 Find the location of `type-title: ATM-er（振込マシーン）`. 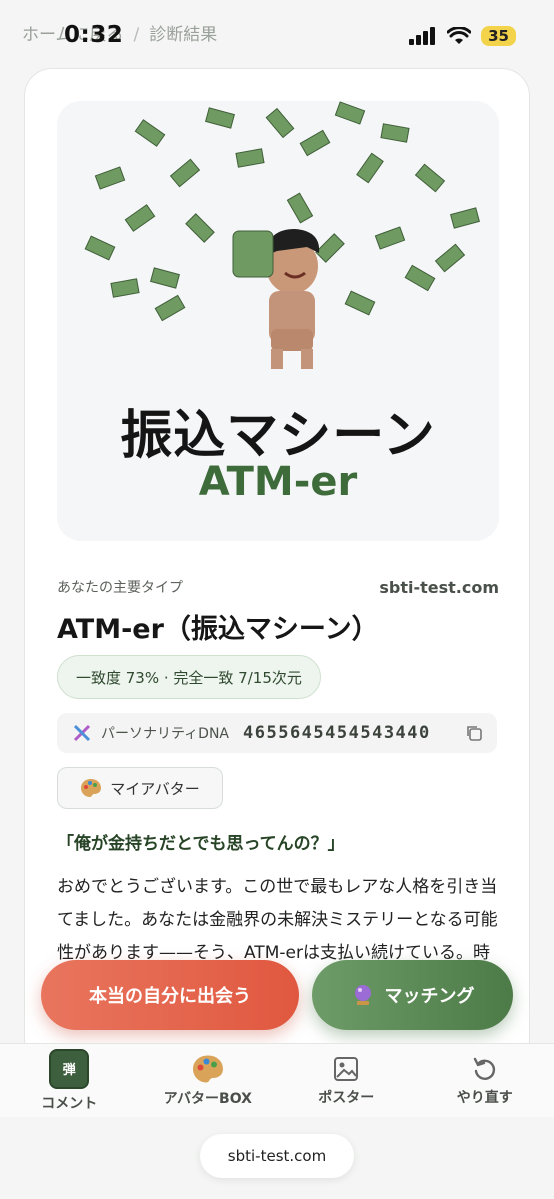

type-title: ATM-er（振込マシーン） is located at coordinates (218, 629).